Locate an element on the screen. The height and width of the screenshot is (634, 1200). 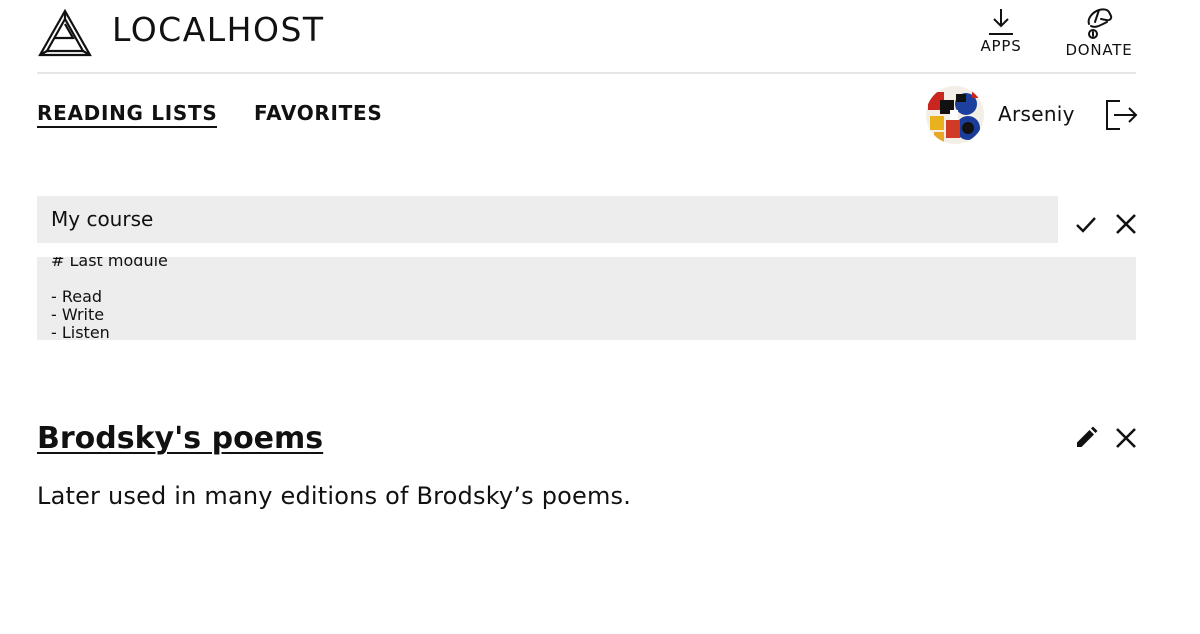
pencil-icon is located at coordinates (1086, 438).